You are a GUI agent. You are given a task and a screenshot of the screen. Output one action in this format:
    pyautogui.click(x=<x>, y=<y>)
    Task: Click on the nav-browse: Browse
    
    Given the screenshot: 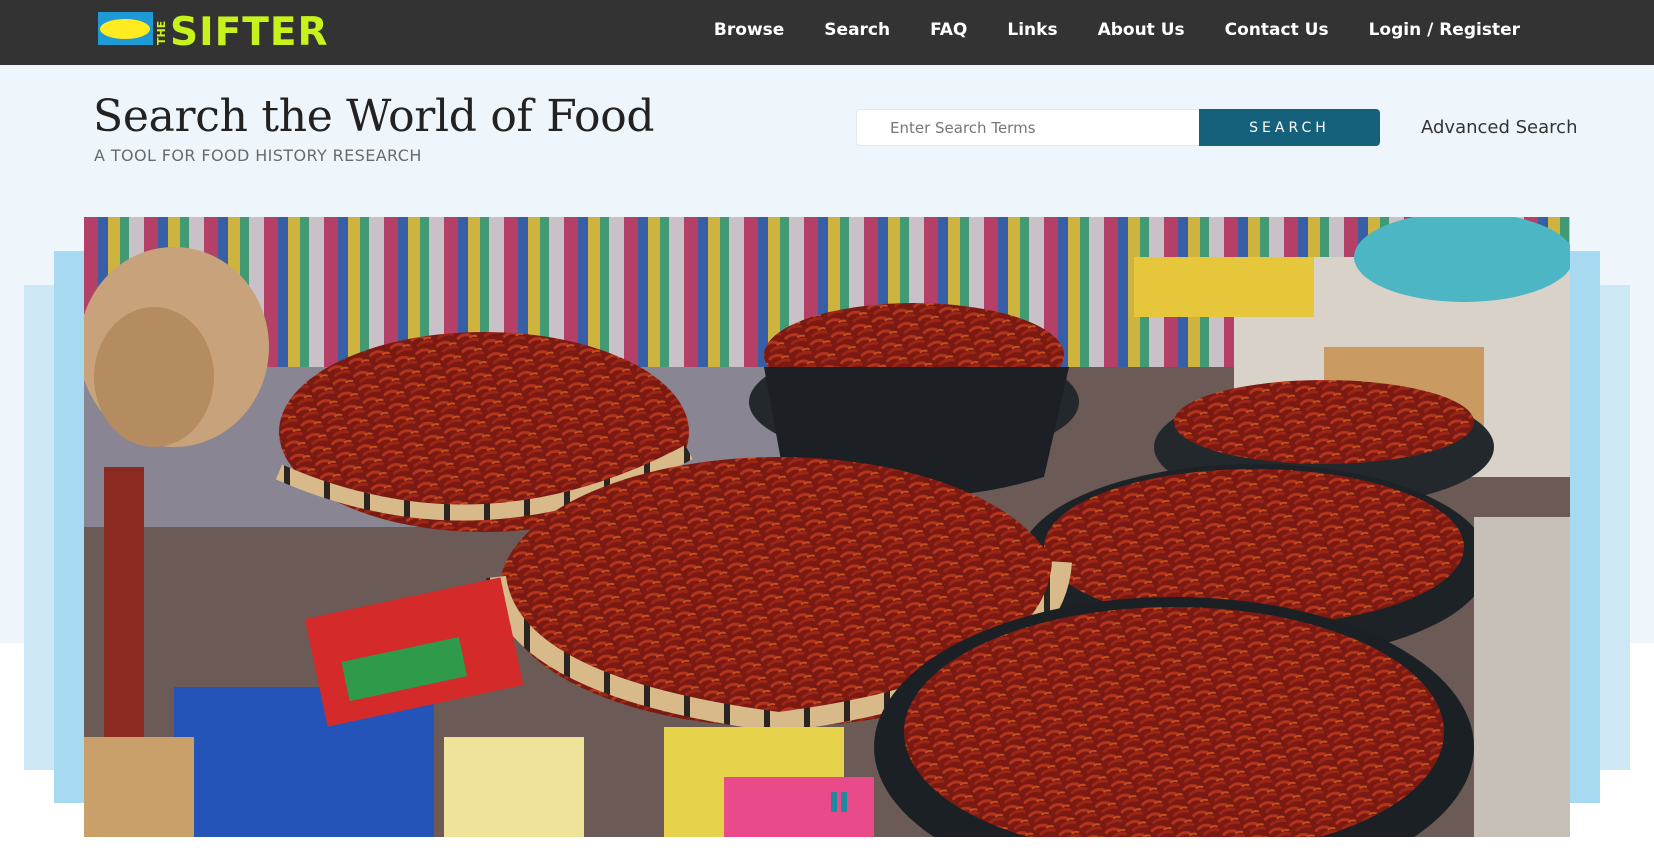 What is the action you would take?
    pyautogui.click(x=749, y=30)
    